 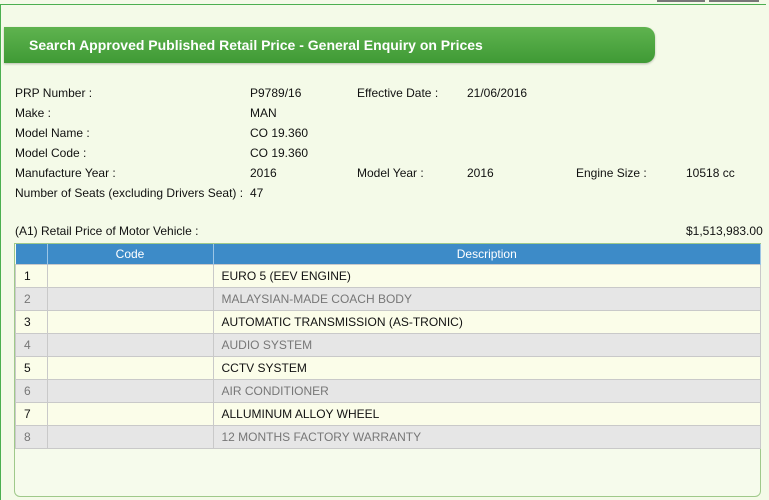 What do you see at coordinates (497, 93) in the screenshot?
I see `effective-date-value: 21/06/2016` at bounding box center [497, 93].